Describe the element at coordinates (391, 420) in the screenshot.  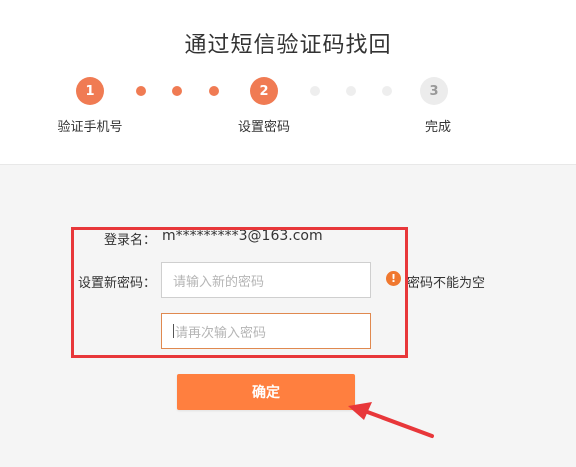
I see `annotation-arrow-icon` at that location.